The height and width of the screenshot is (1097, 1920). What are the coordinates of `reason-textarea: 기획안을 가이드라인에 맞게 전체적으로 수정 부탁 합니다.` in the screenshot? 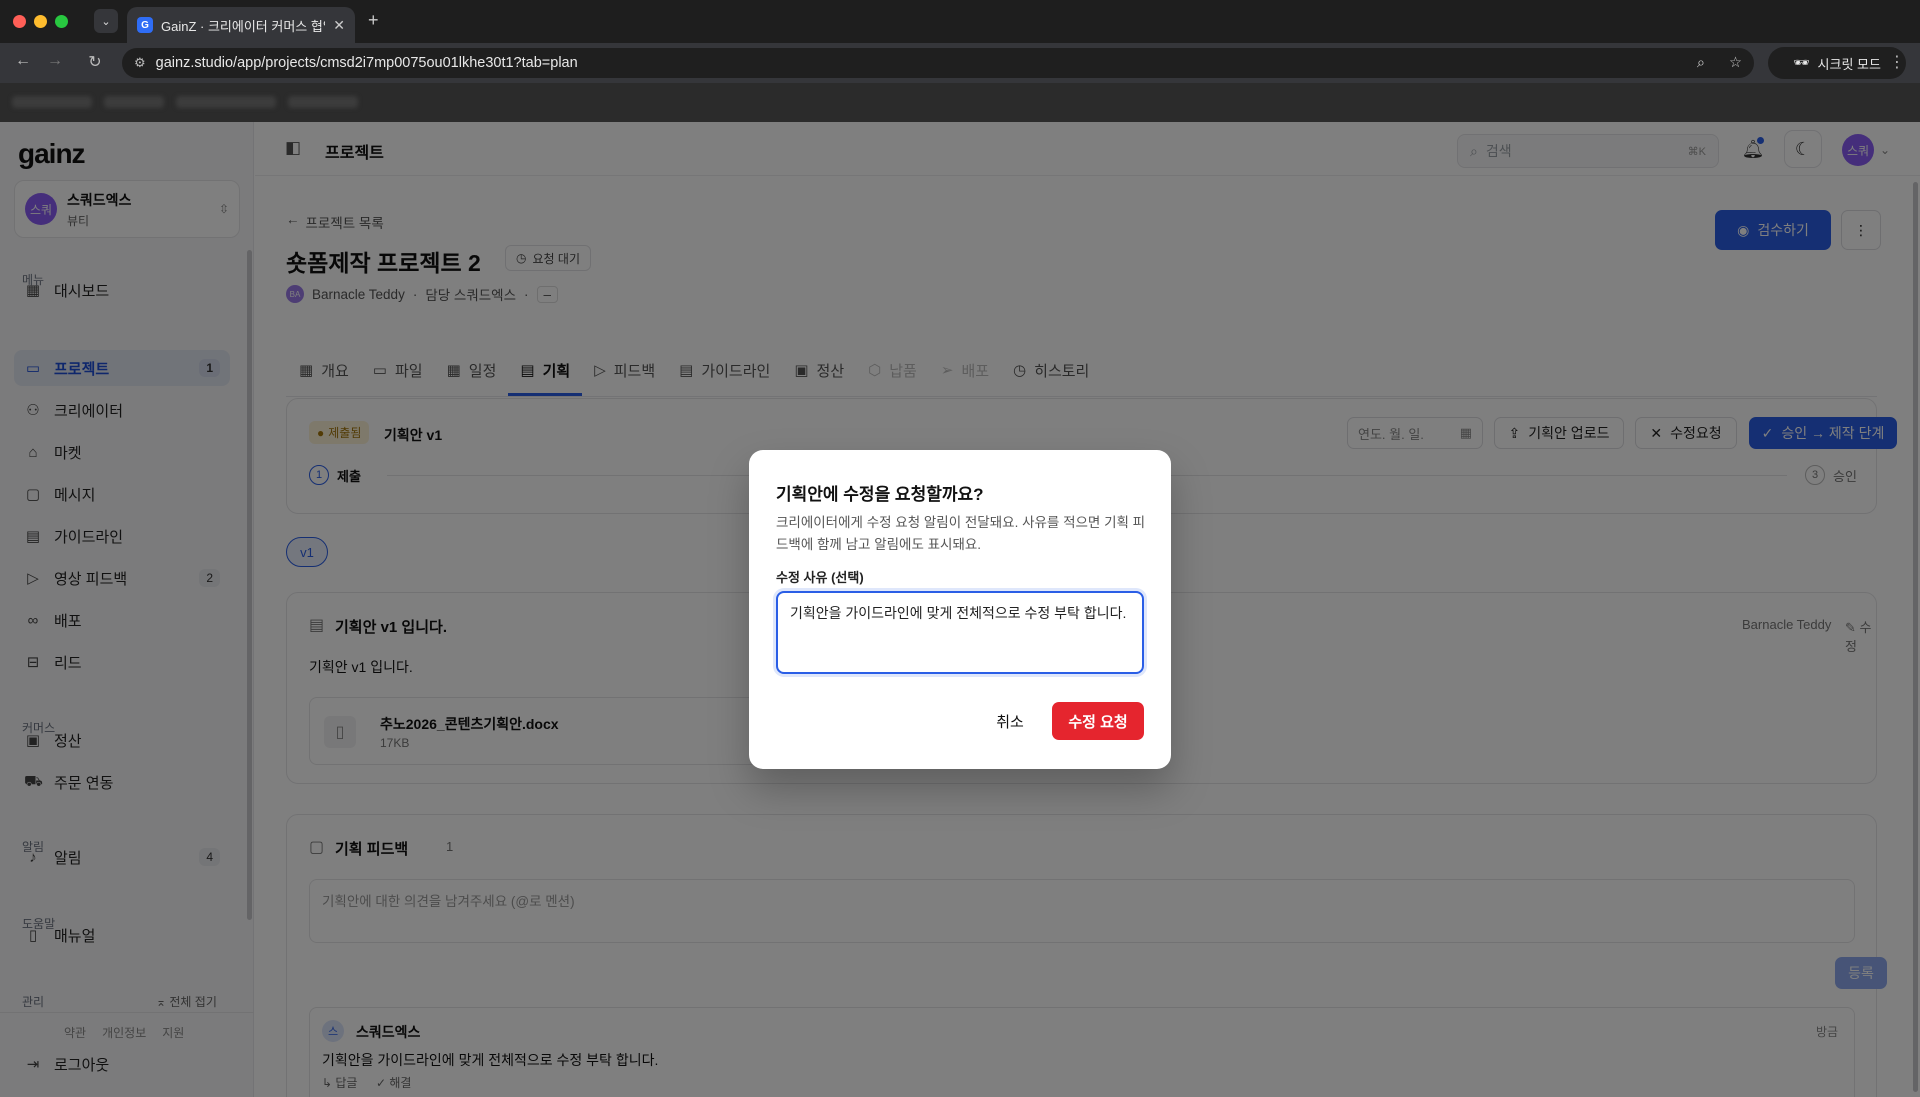 It's located at (960, 632).